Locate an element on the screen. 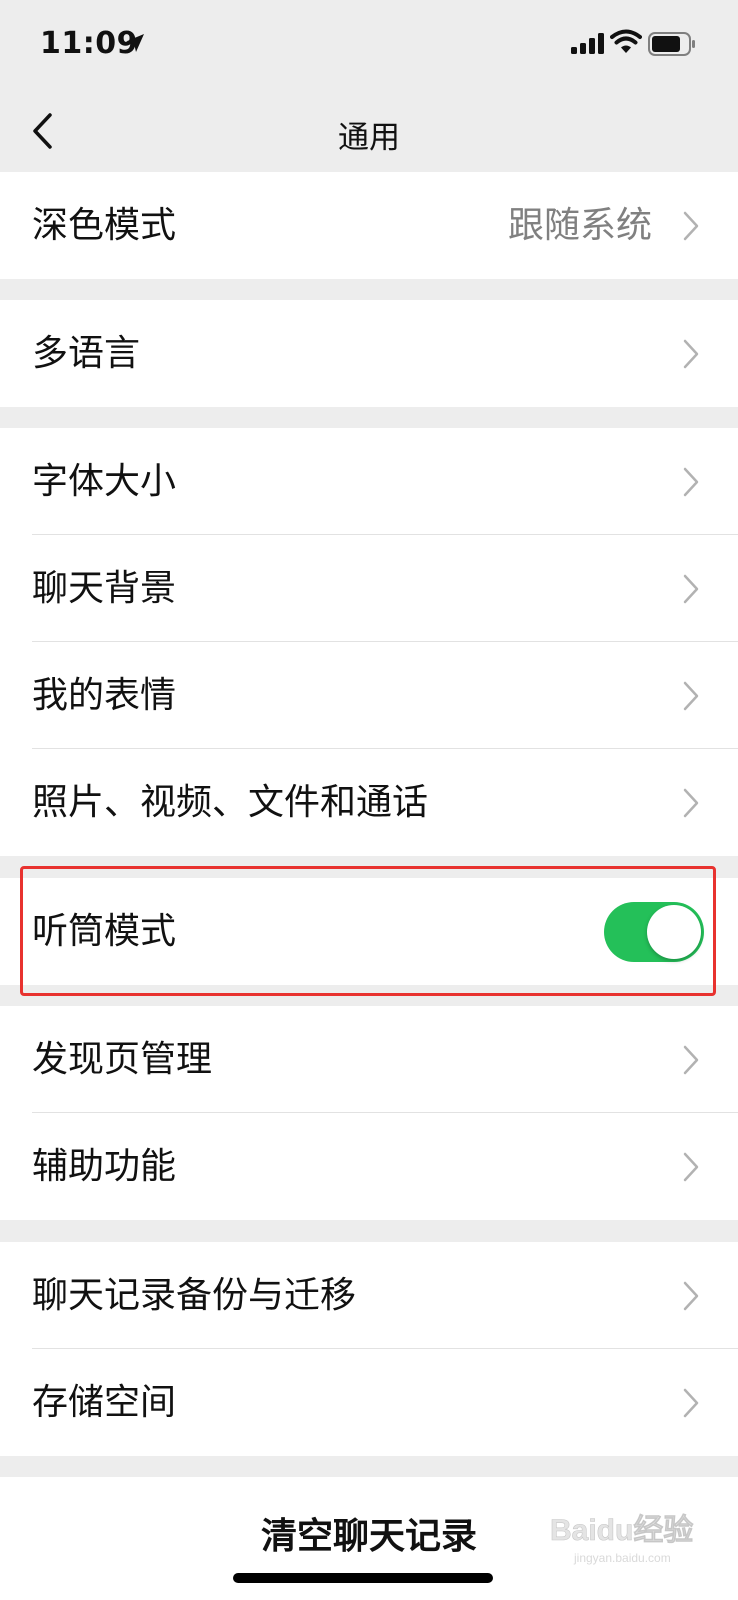 The width and height of the screenshot is (738, 1600). wifi-icon is located at coordinates (626, 41).